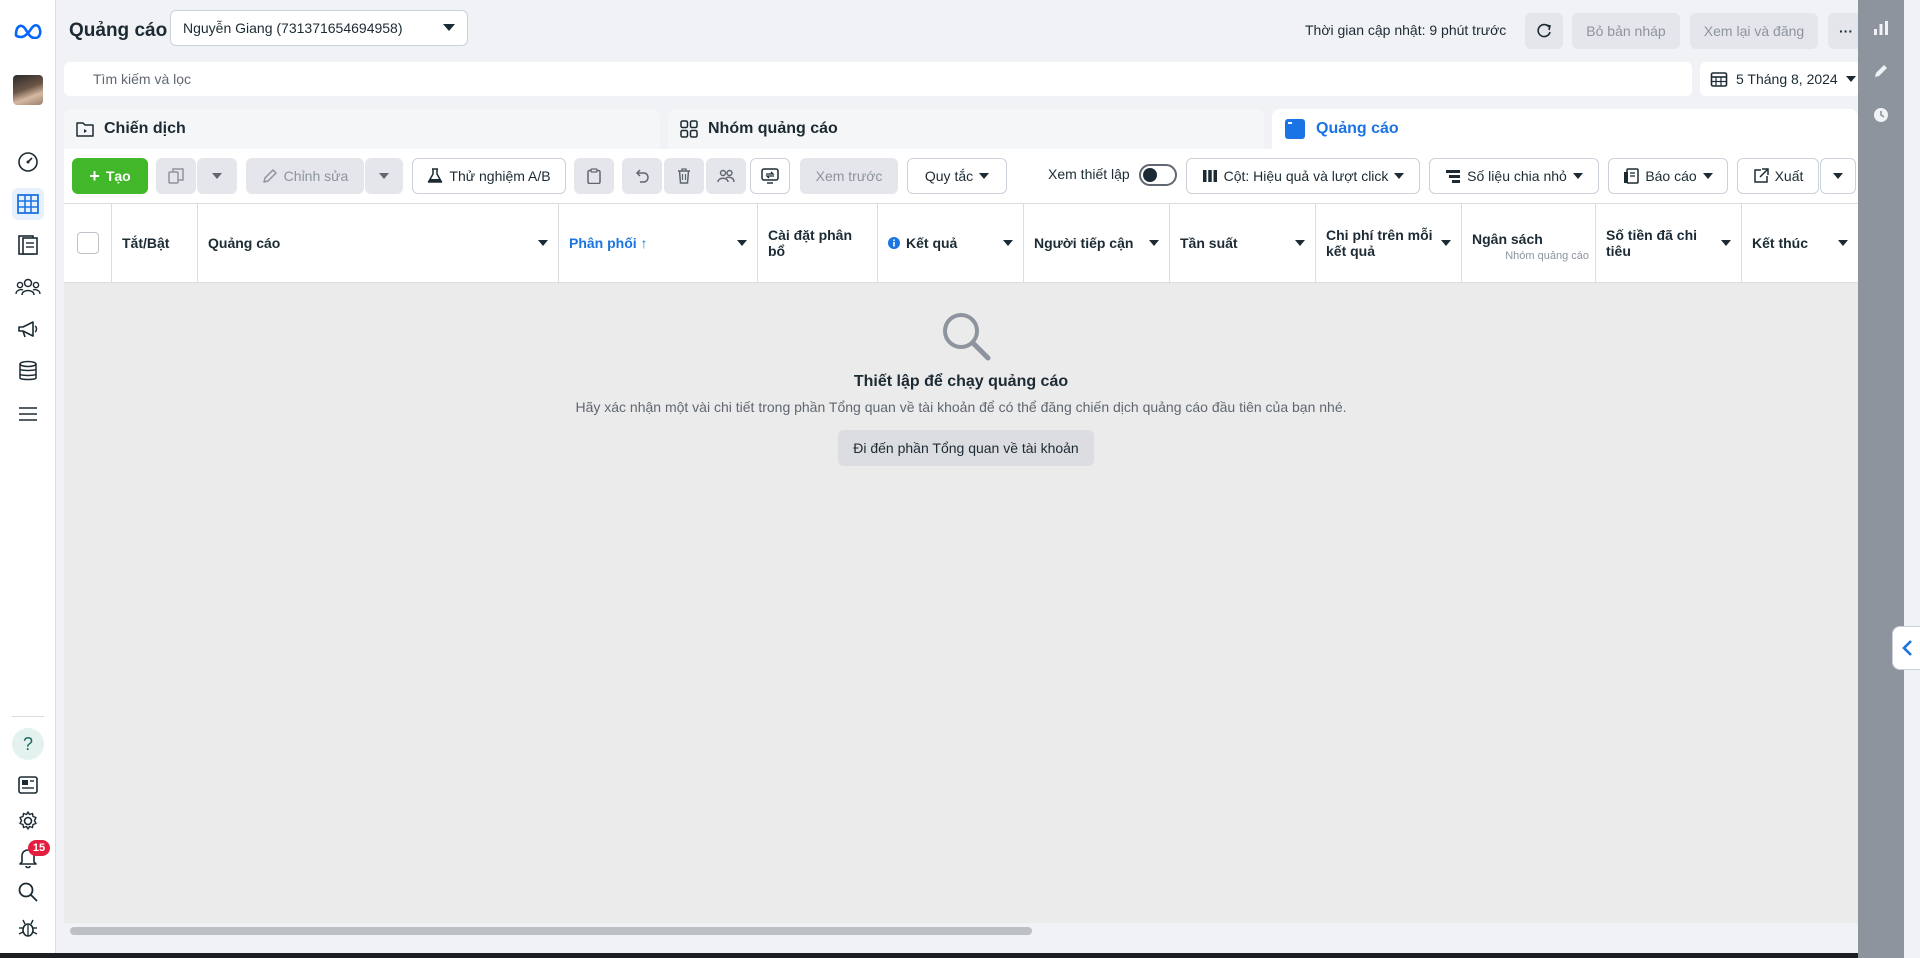 The image size is (1920, 958). I want to click on tab-ads-label: Quảng cáo, so click(1357, 128).